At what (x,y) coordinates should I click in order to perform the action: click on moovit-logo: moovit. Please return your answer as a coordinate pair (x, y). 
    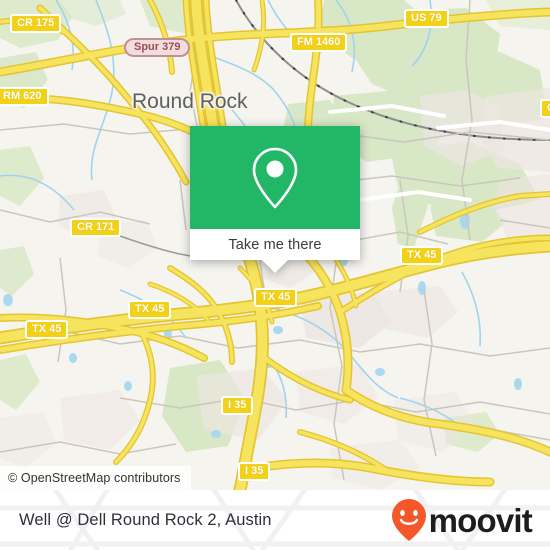
    Looking at the image, I should click on (462, 520).